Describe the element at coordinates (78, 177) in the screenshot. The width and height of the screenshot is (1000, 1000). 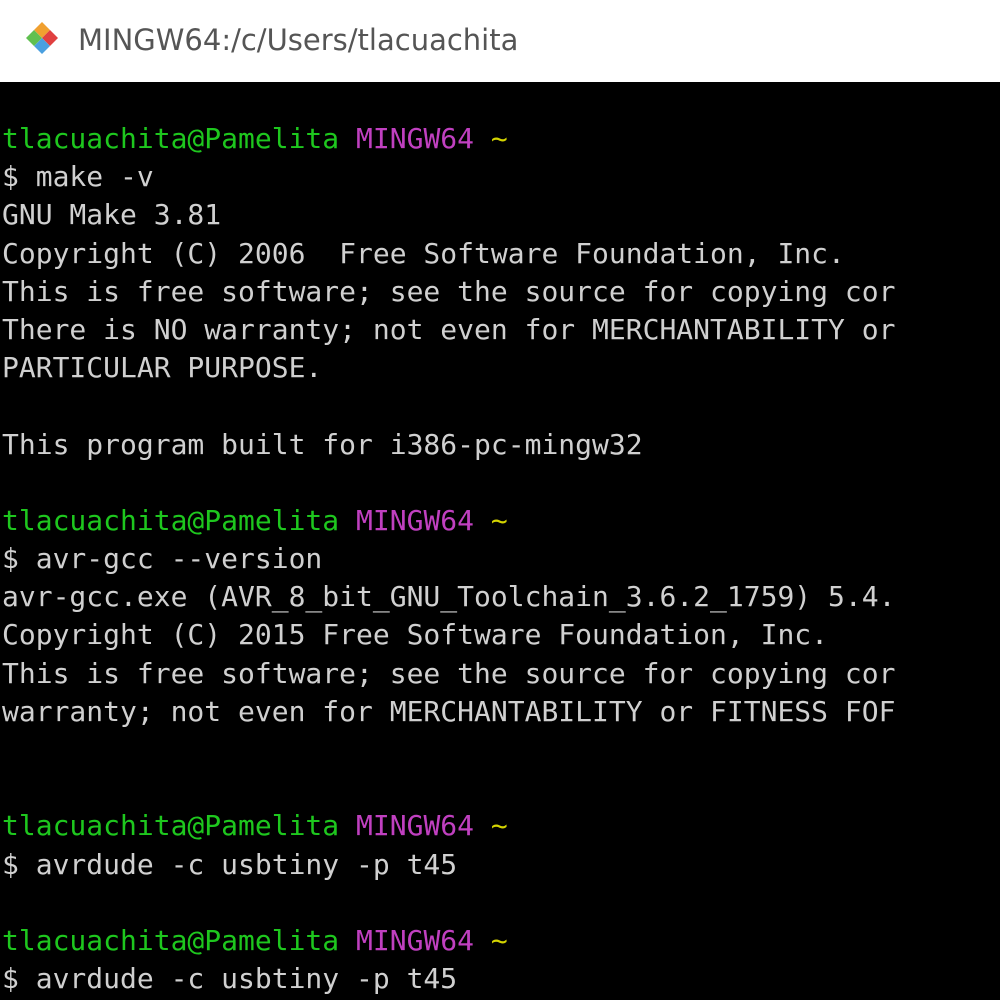
I see `command-line: $ make -v` at that location.